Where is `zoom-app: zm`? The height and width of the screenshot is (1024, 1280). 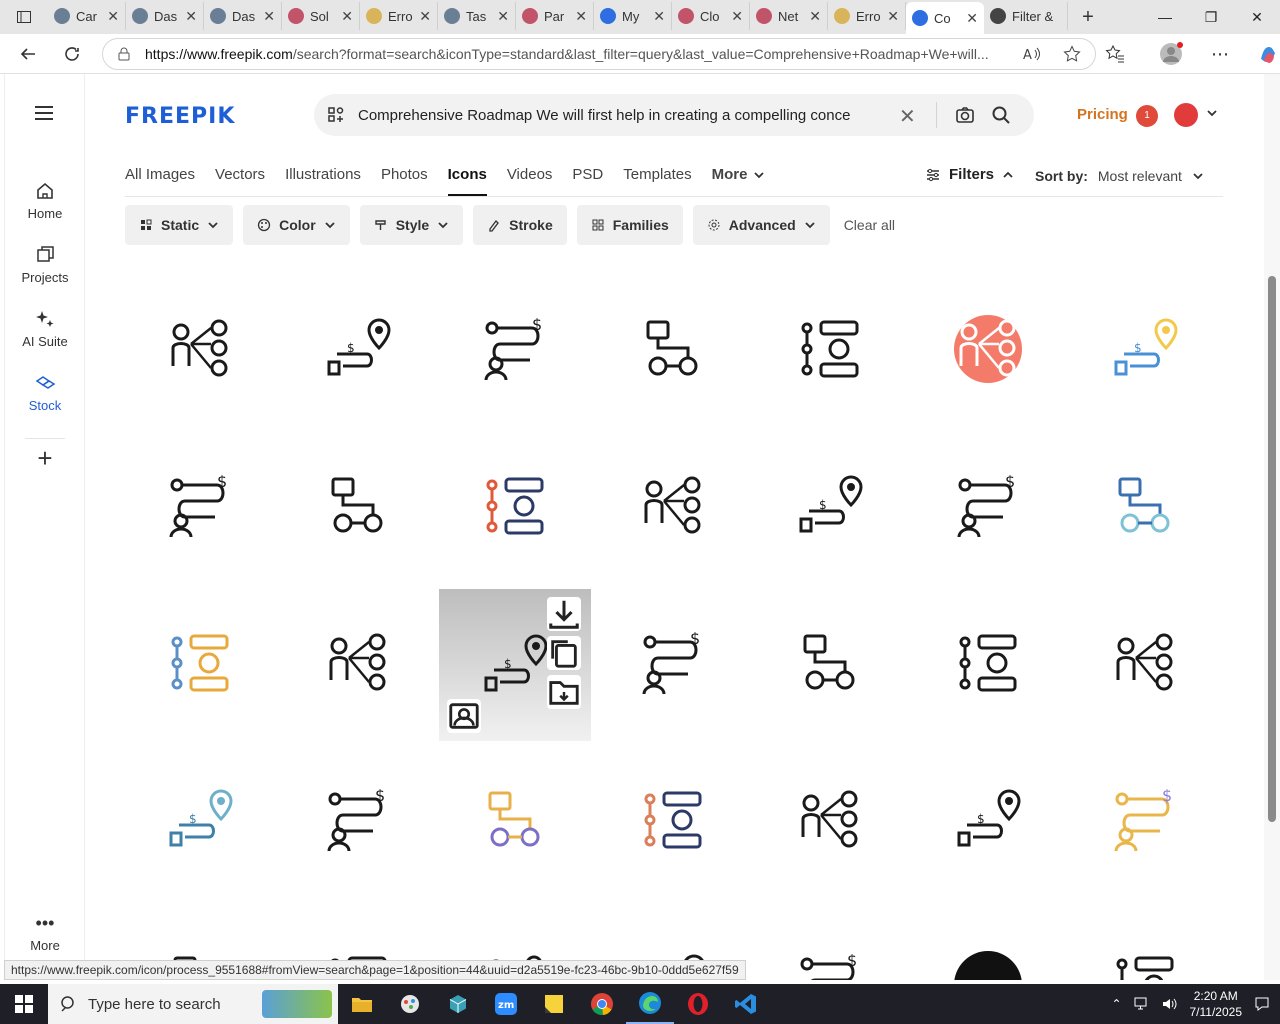 zoom-app: zm is located at coordinates (506, 1004).